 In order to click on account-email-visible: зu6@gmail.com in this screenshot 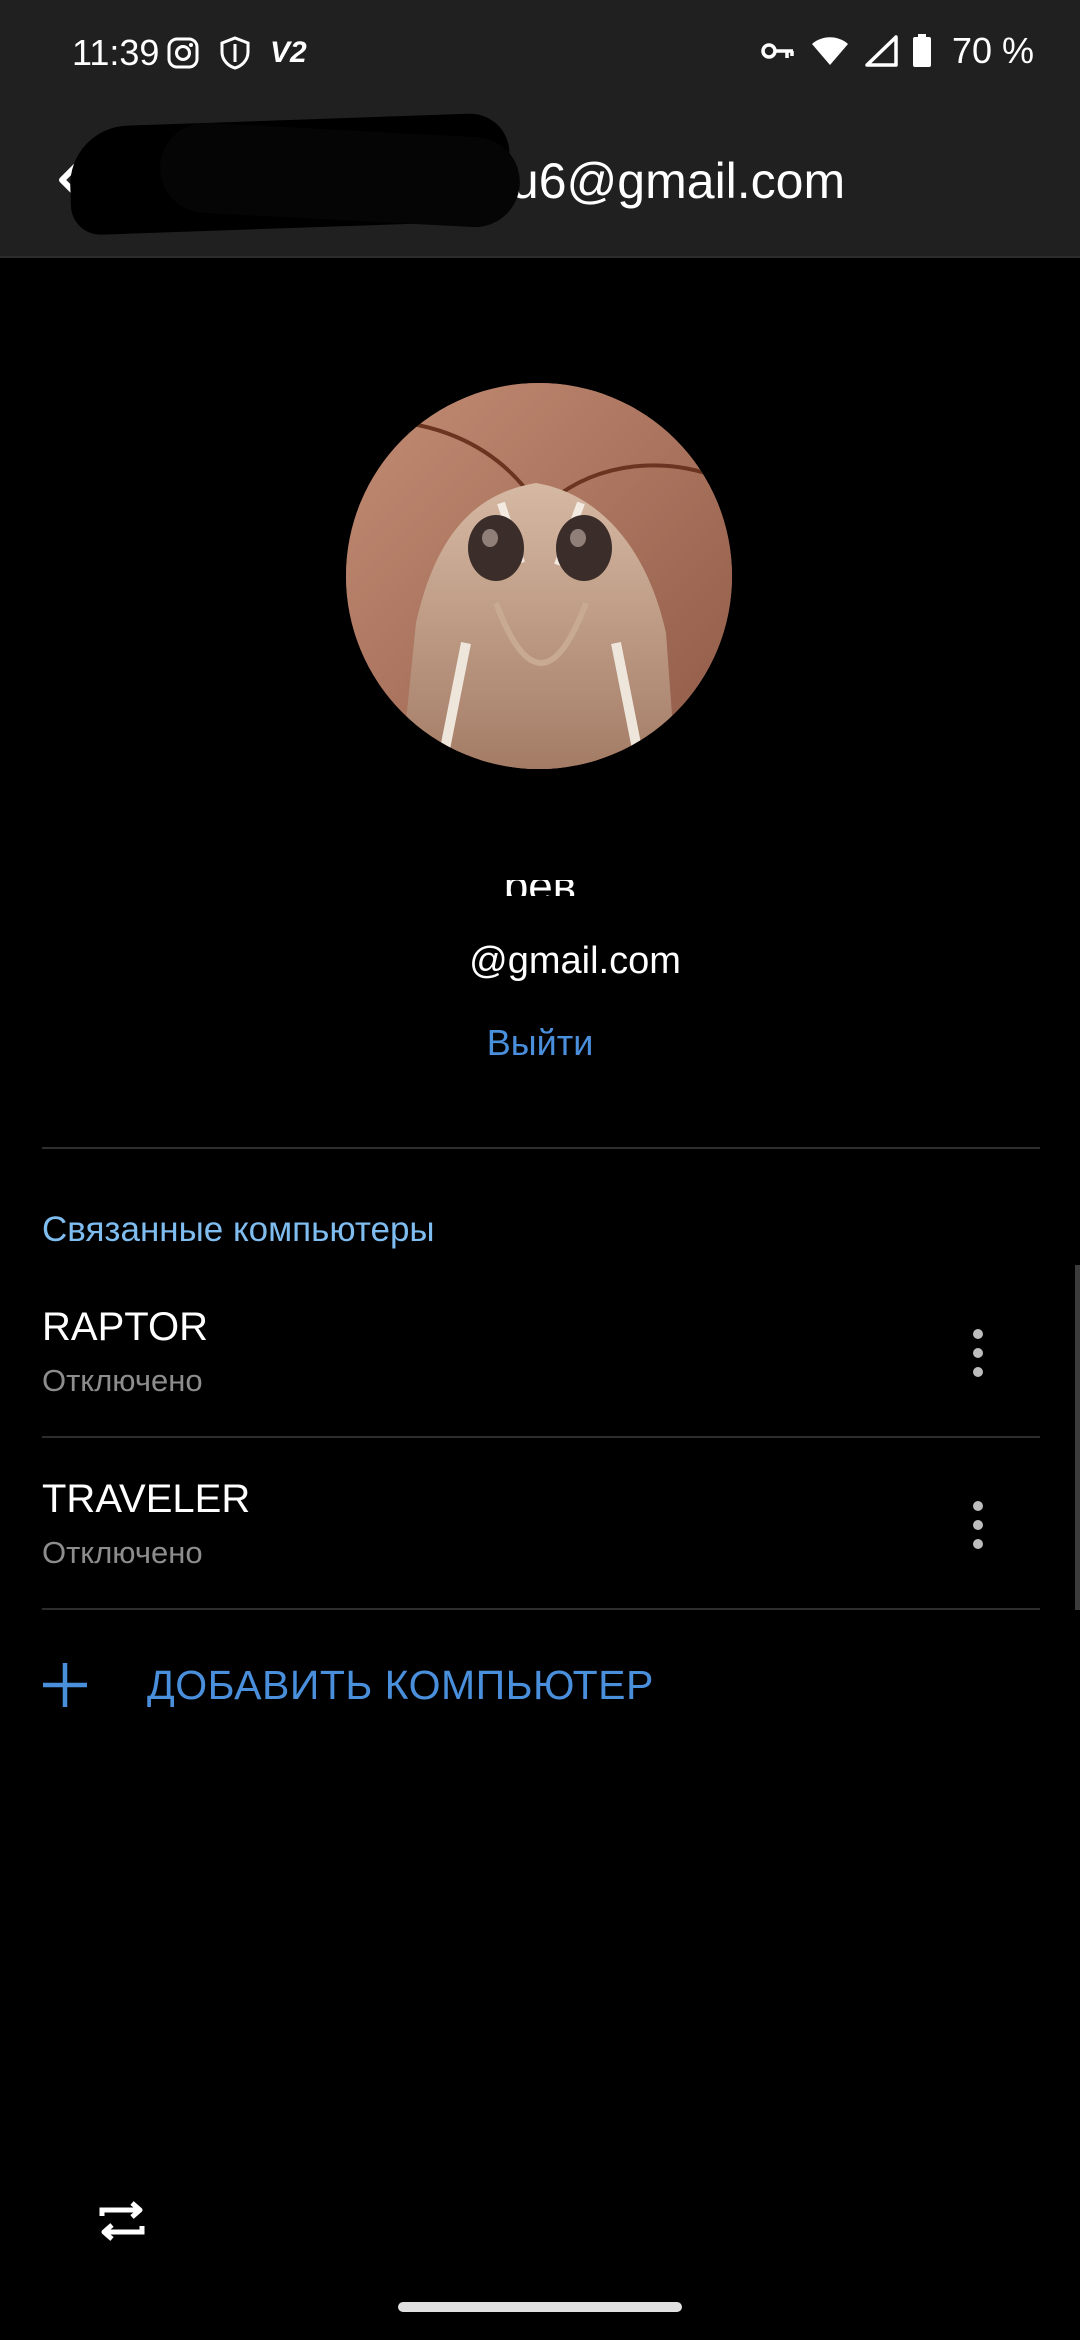, I will do `click(667, 181)`.